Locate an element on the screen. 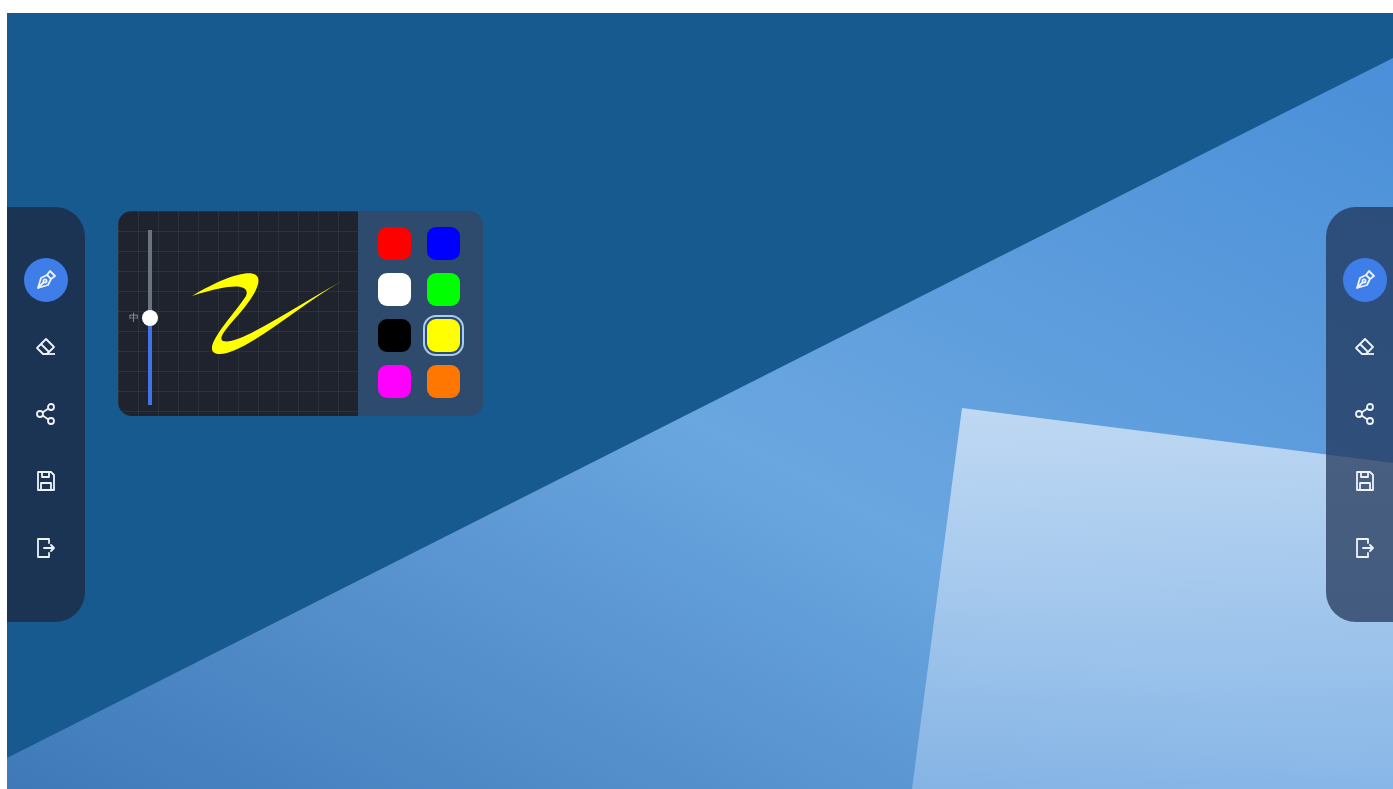 The height and width of the screenshot is (789, 1393). size-slider is located at coordinates (150, 317).